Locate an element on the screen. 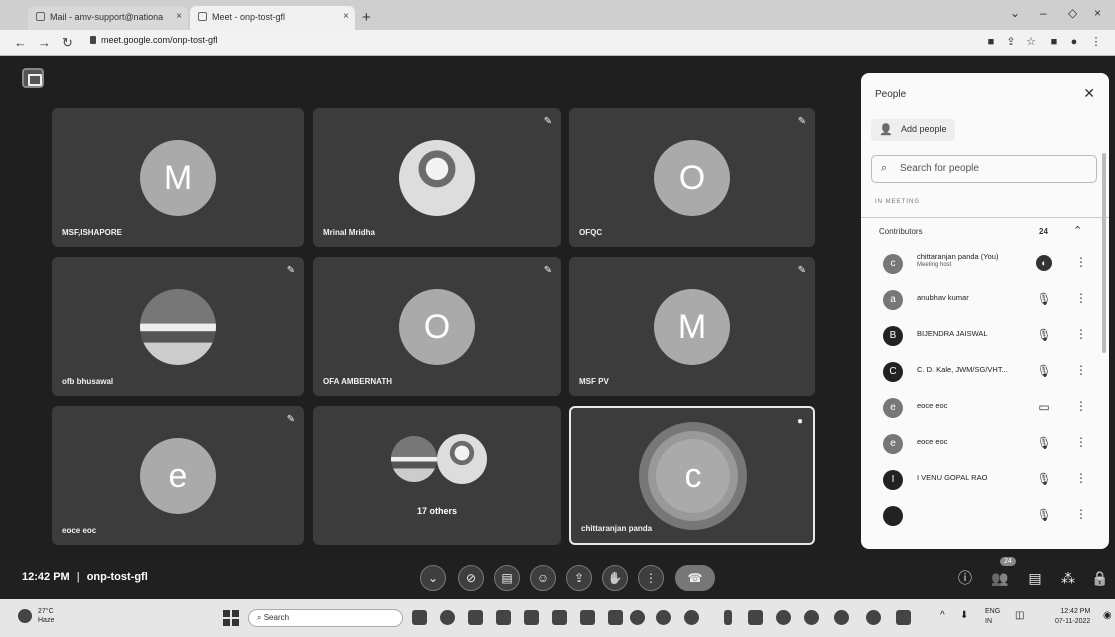  share-icon: ⇪ is located at coordinates (1011, 42).